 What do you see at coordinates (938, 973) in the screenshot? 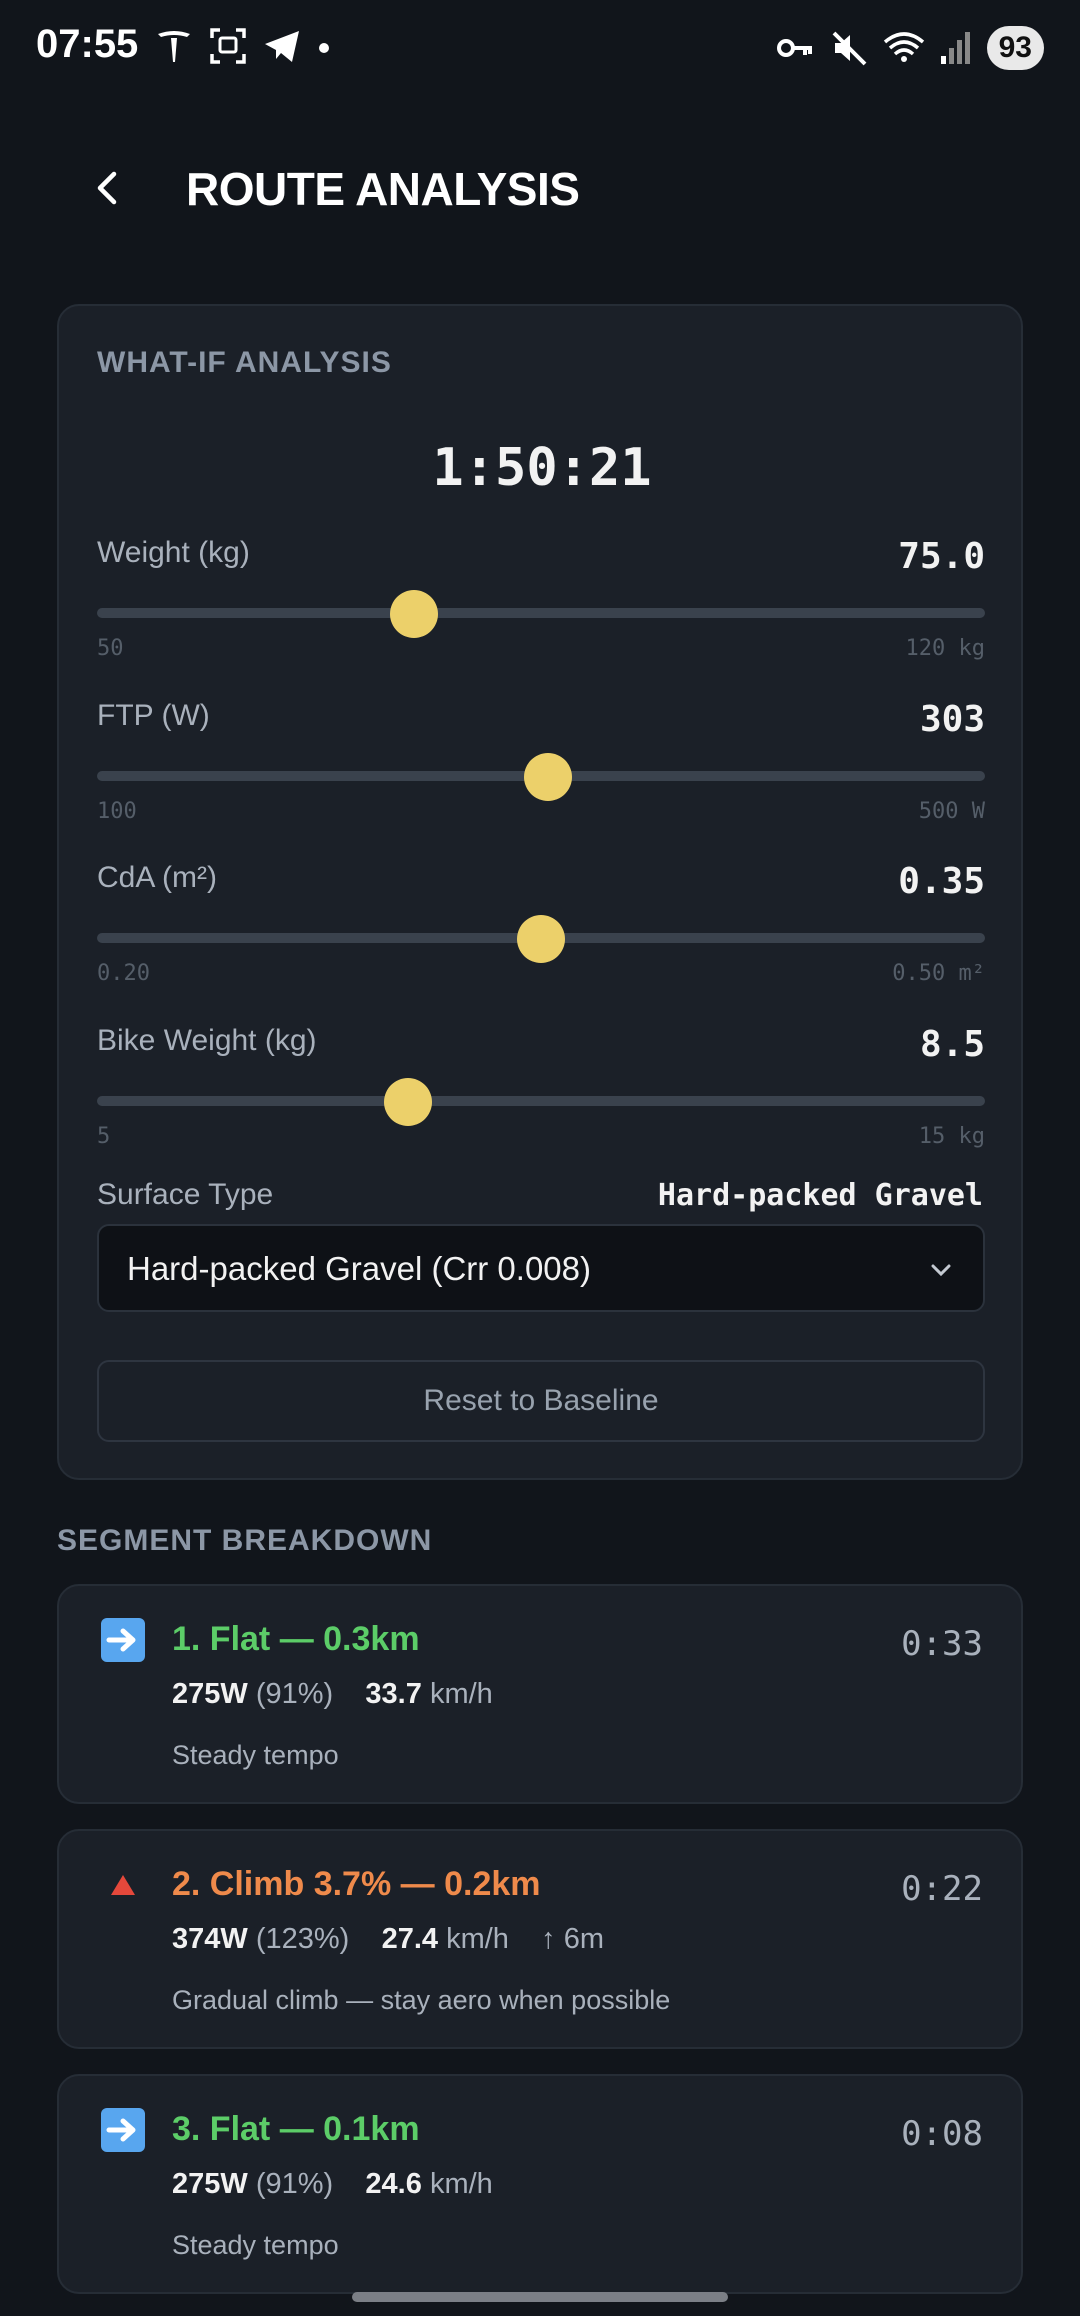
I see `range-max: 0.50 m²` at bounding box center [938, 973].